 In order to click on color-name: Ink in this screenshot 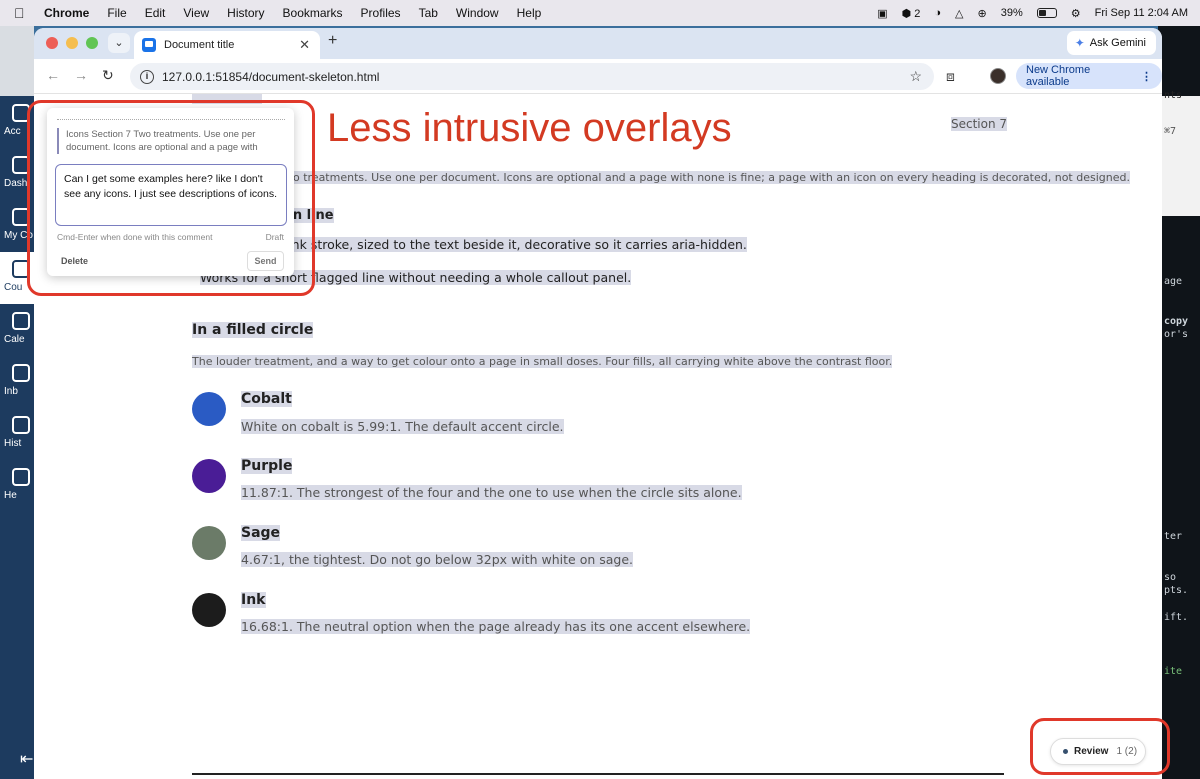, I will do `click(253, 600)`.